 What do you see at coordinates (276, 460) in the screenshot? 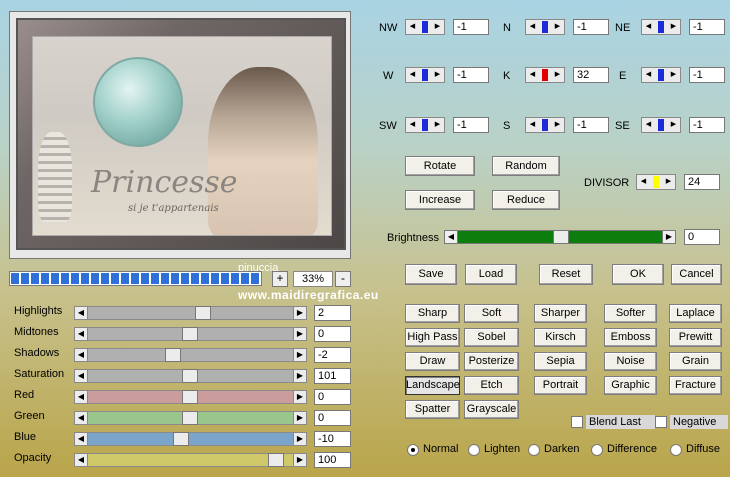
I see `opacity-slider-thumb` at bounding box center [276, 460].